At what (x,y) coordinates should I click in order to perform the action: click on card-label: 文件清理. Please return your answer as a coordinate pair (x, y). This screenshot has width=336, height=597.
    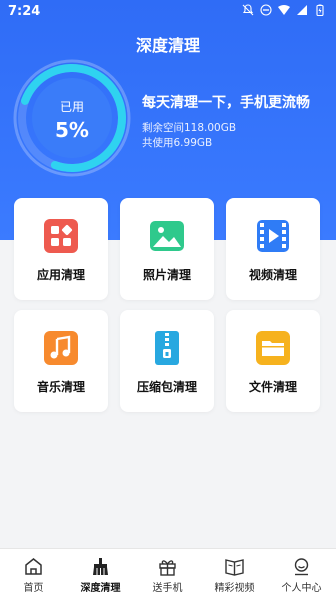
    Looking at the image, I should click on (272, 387).